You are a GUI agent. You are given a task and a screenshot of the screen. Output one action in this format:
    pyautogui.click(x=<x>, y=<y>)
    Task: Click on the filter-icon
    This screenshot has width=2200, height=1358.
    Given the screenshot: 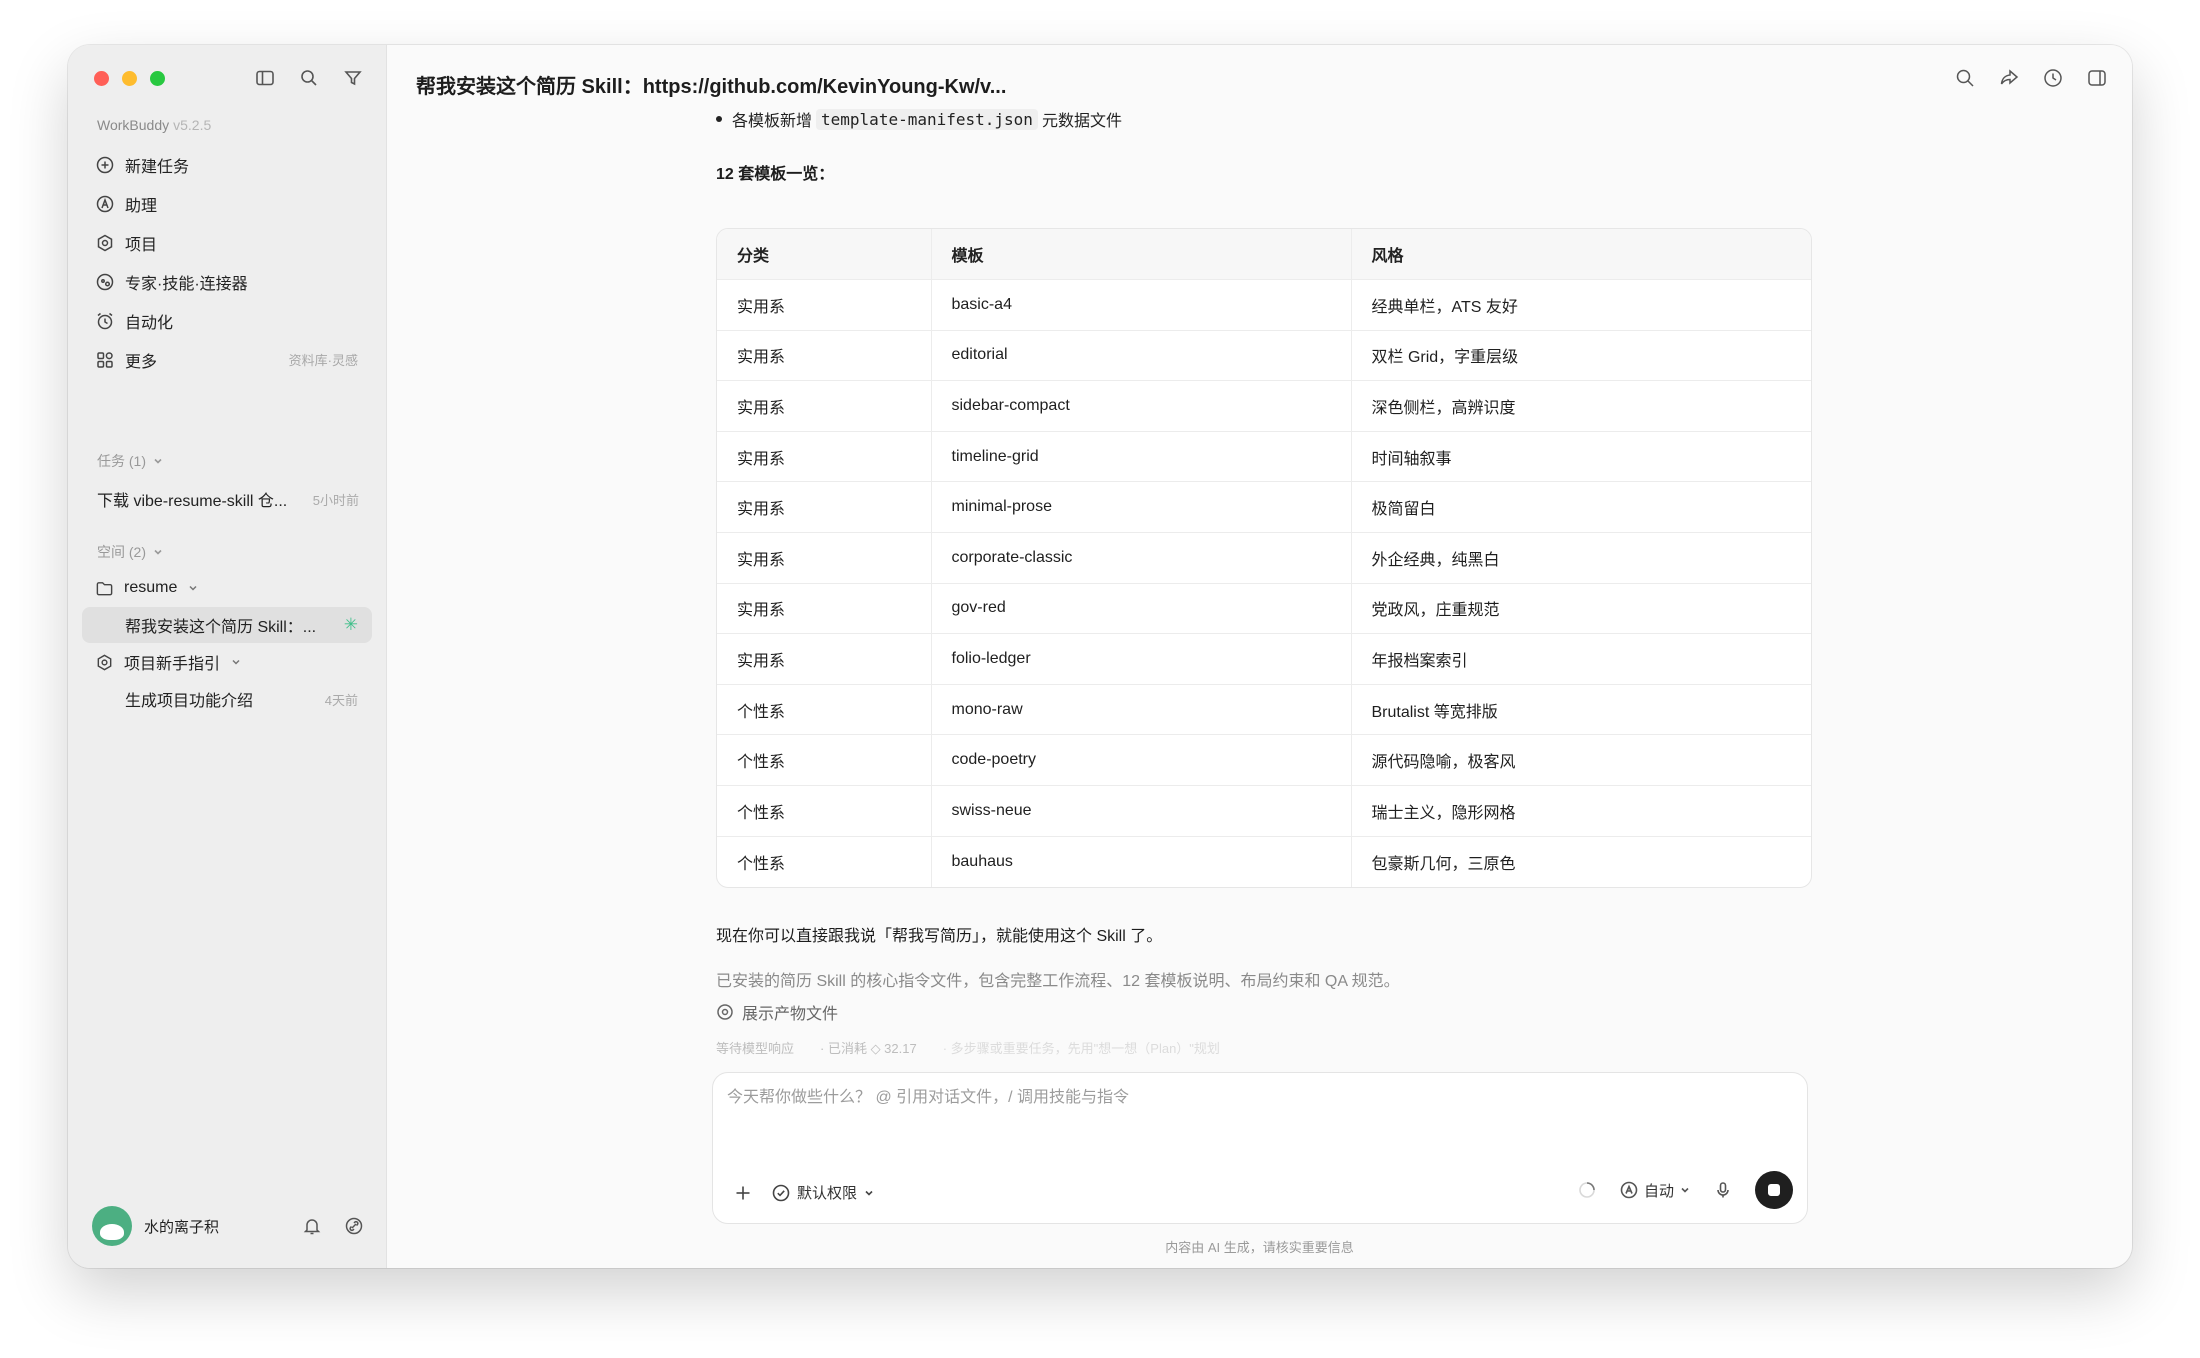 What is the action you would take?
    pyautogui.click(x=353, y=78)
    